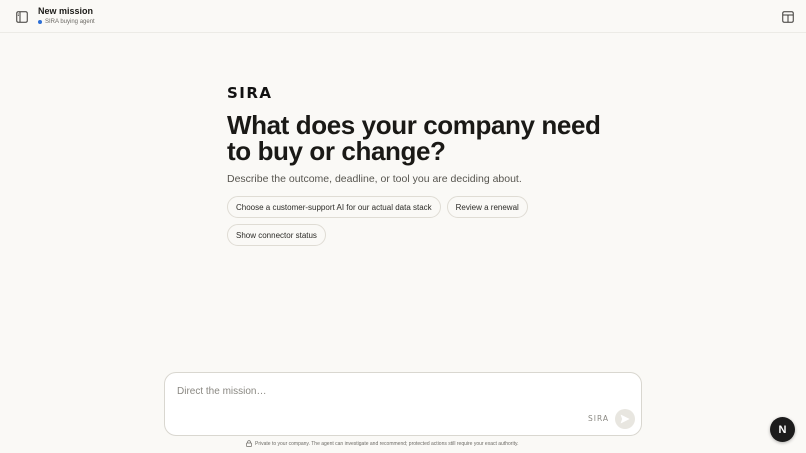 The width and height of the screenshot is (806, 453). I want to click on top-bar: New mission SIRA buying agent, so click(403, 16).